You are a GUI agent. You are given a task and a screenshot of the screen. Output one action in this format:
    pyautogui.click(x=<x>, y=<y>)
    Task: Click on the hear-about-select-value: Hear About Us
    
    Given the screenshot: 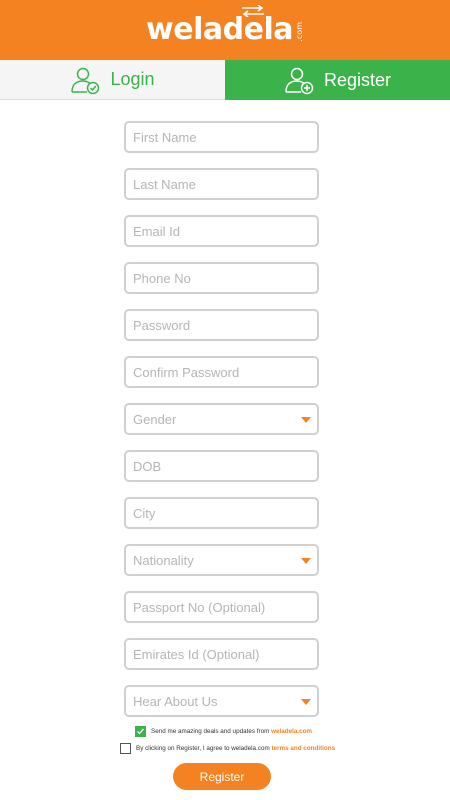 What is the action you would take?
    pyautogui.click(x=175, y=701)
    